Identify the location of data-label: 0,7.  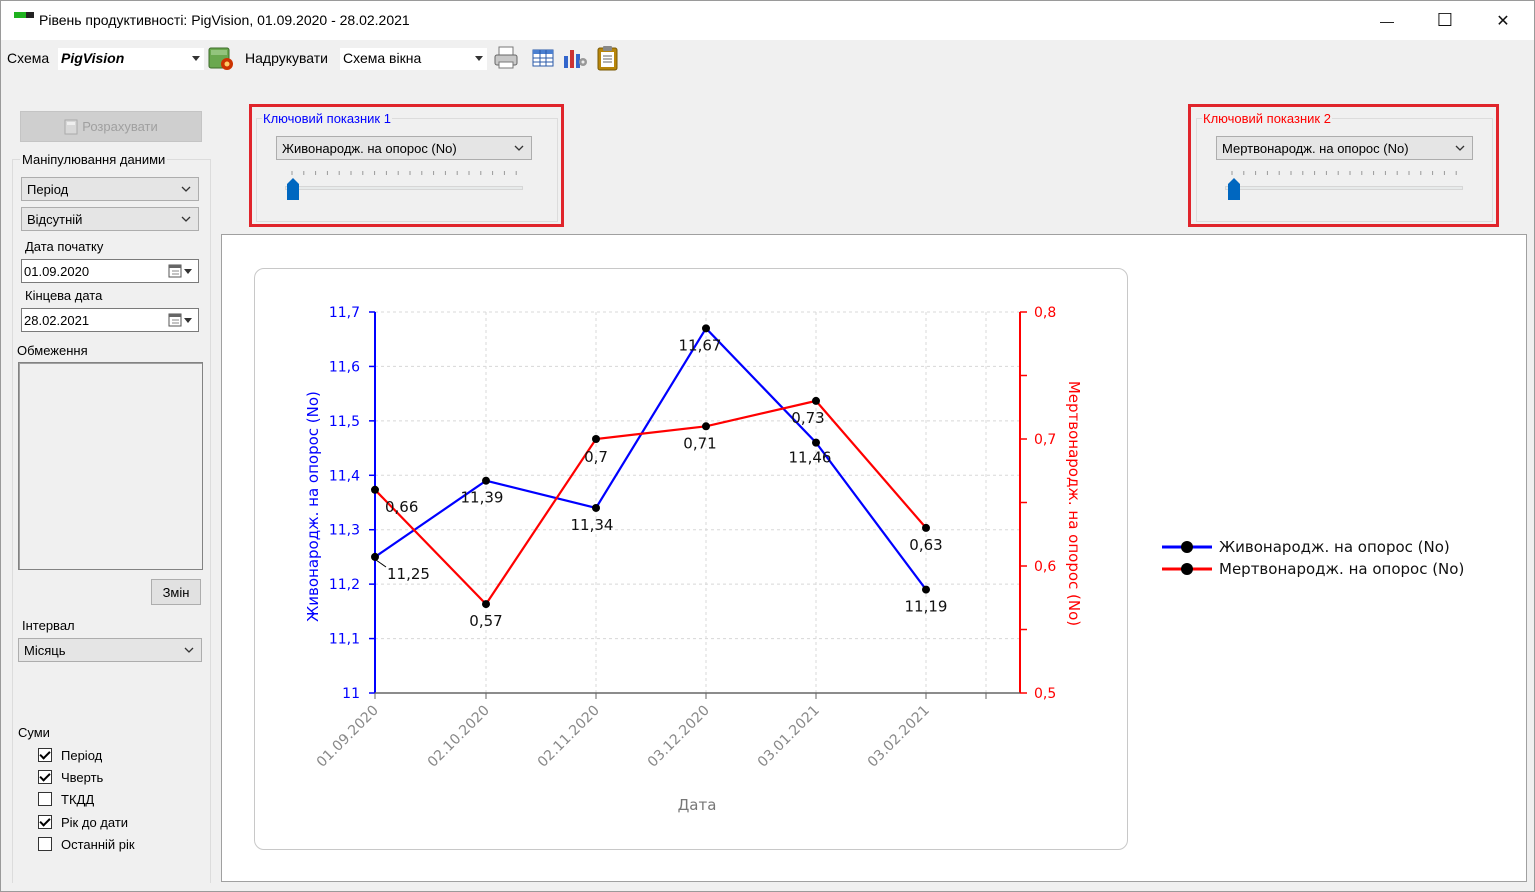
(596, 457).